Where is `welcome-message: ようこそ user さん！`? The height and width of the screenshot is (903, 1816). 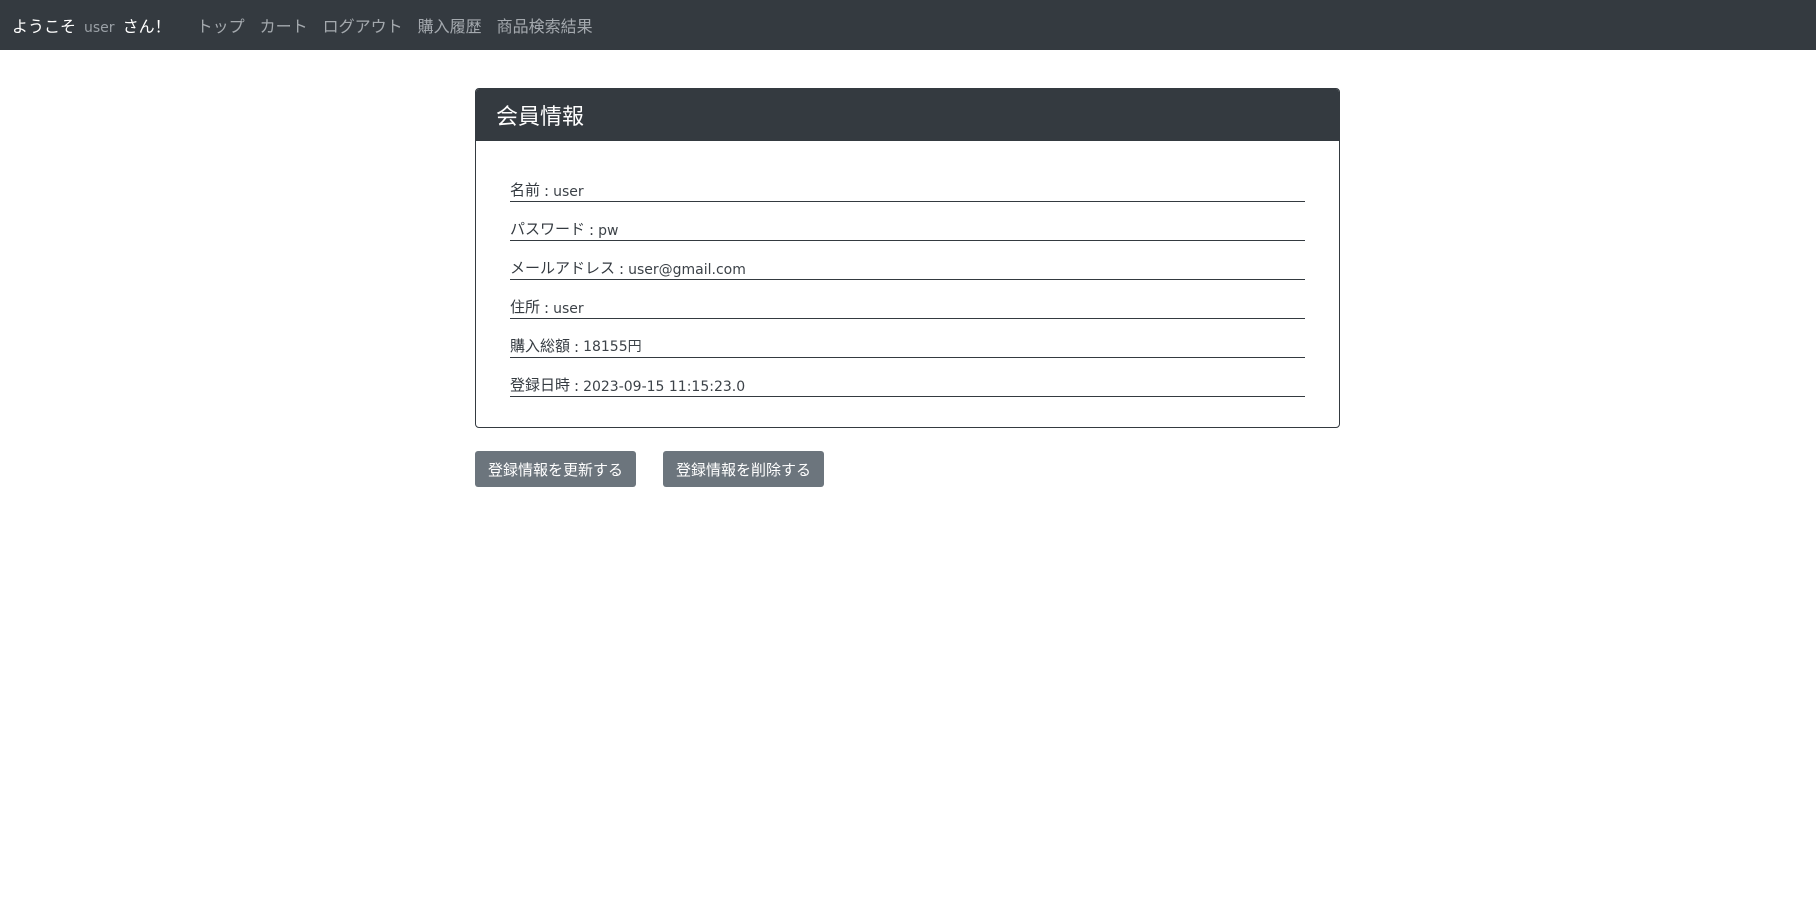
welcome-message: ようこそ user さん！ is located at coordinates (91, 25).